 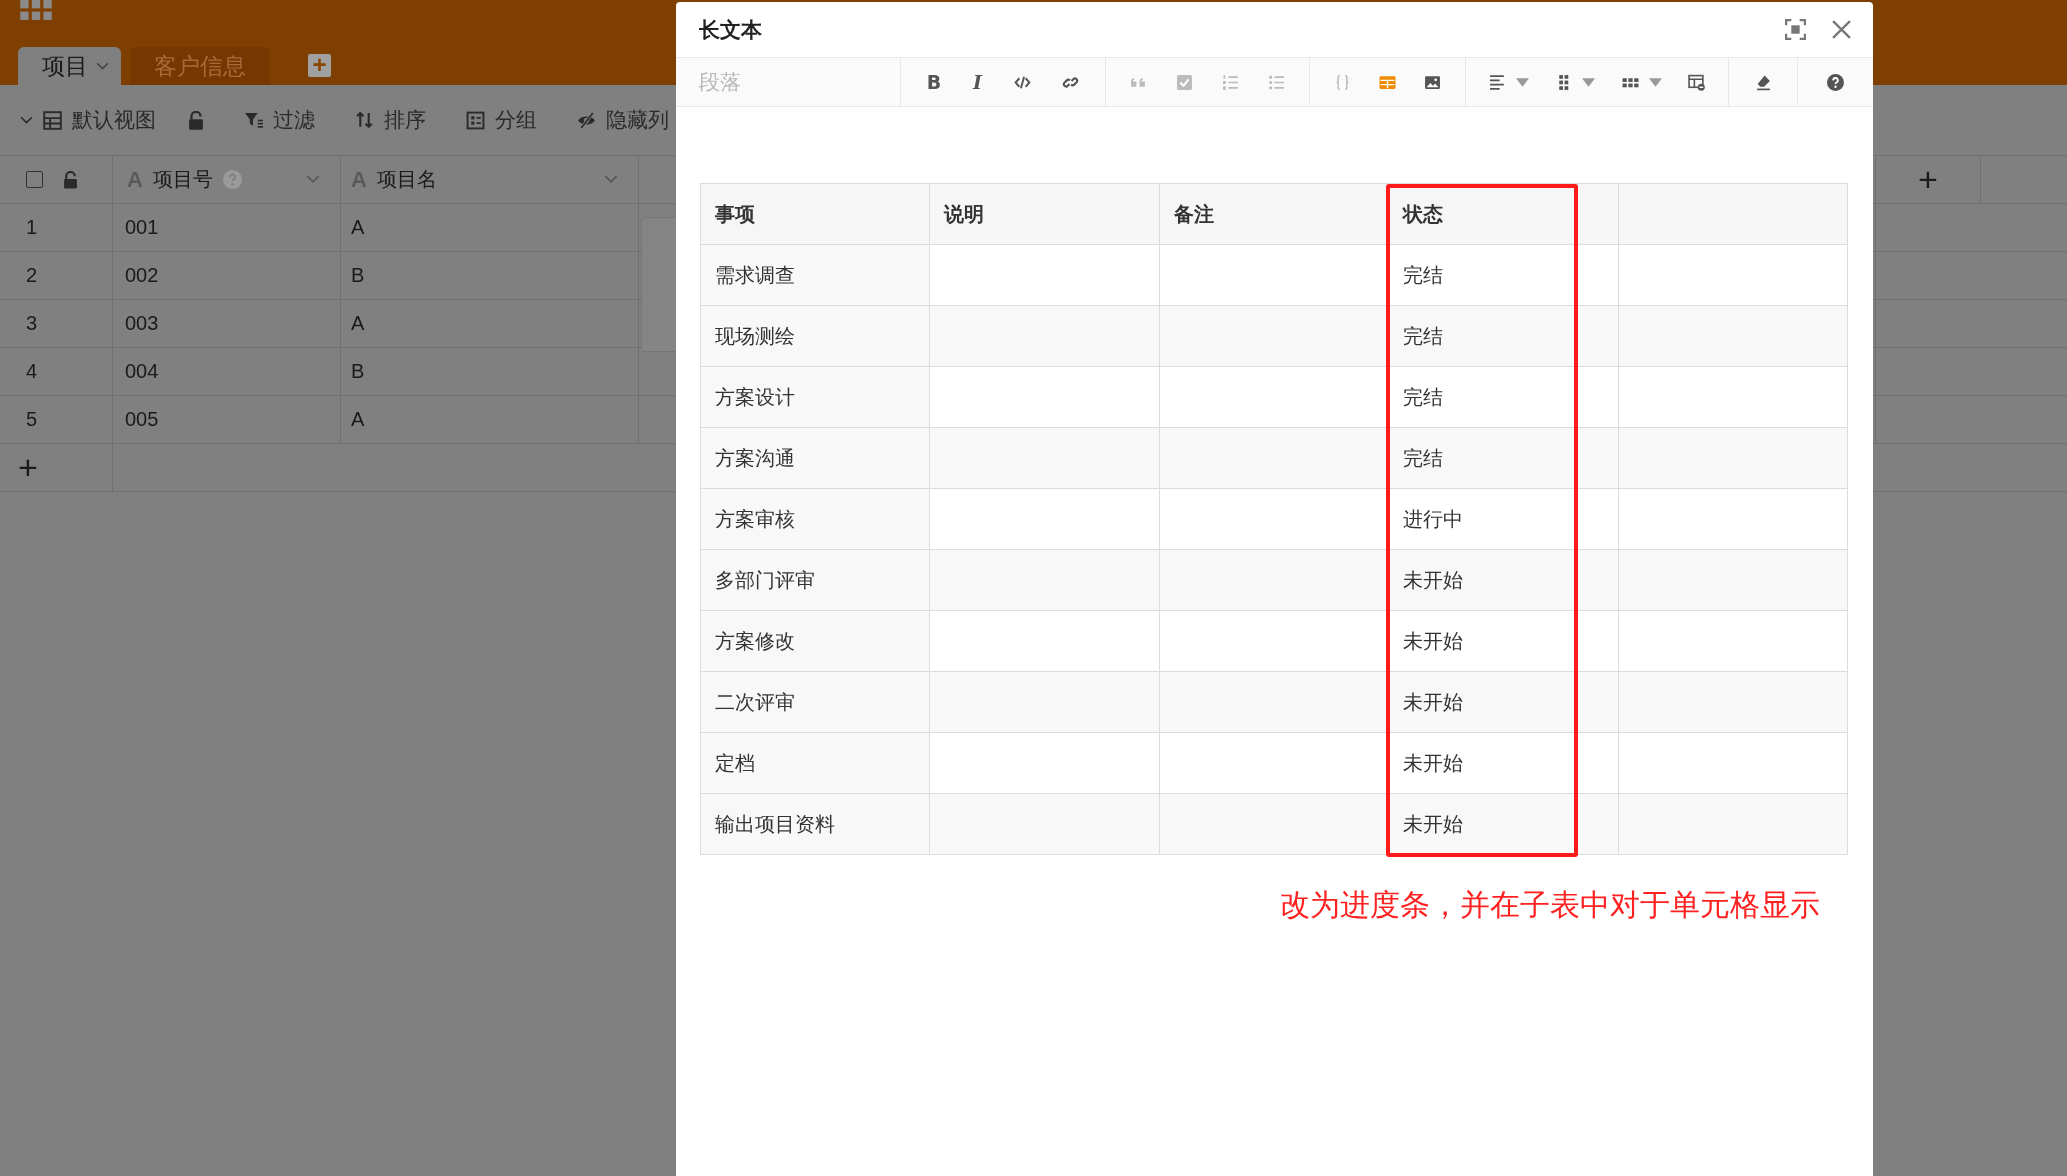 What do you see at coordinates (36, 10) in the screenshot?
I see `apps-icon` at bounding box center [36, 10].